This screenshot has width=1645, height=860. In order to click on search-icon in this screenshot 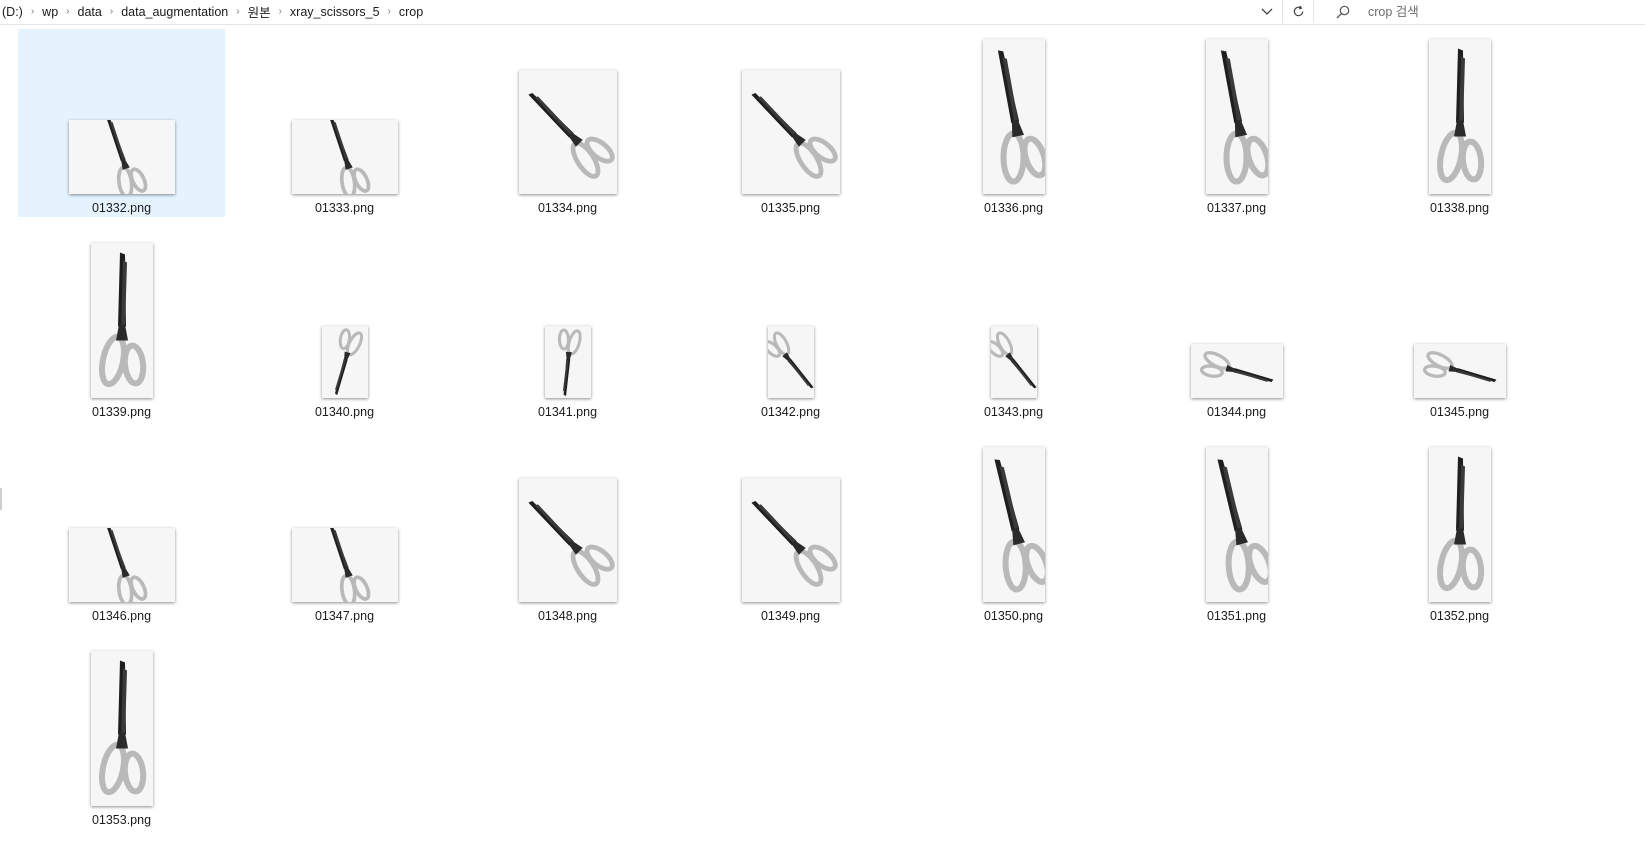, I will do `click(1347, 12)`.